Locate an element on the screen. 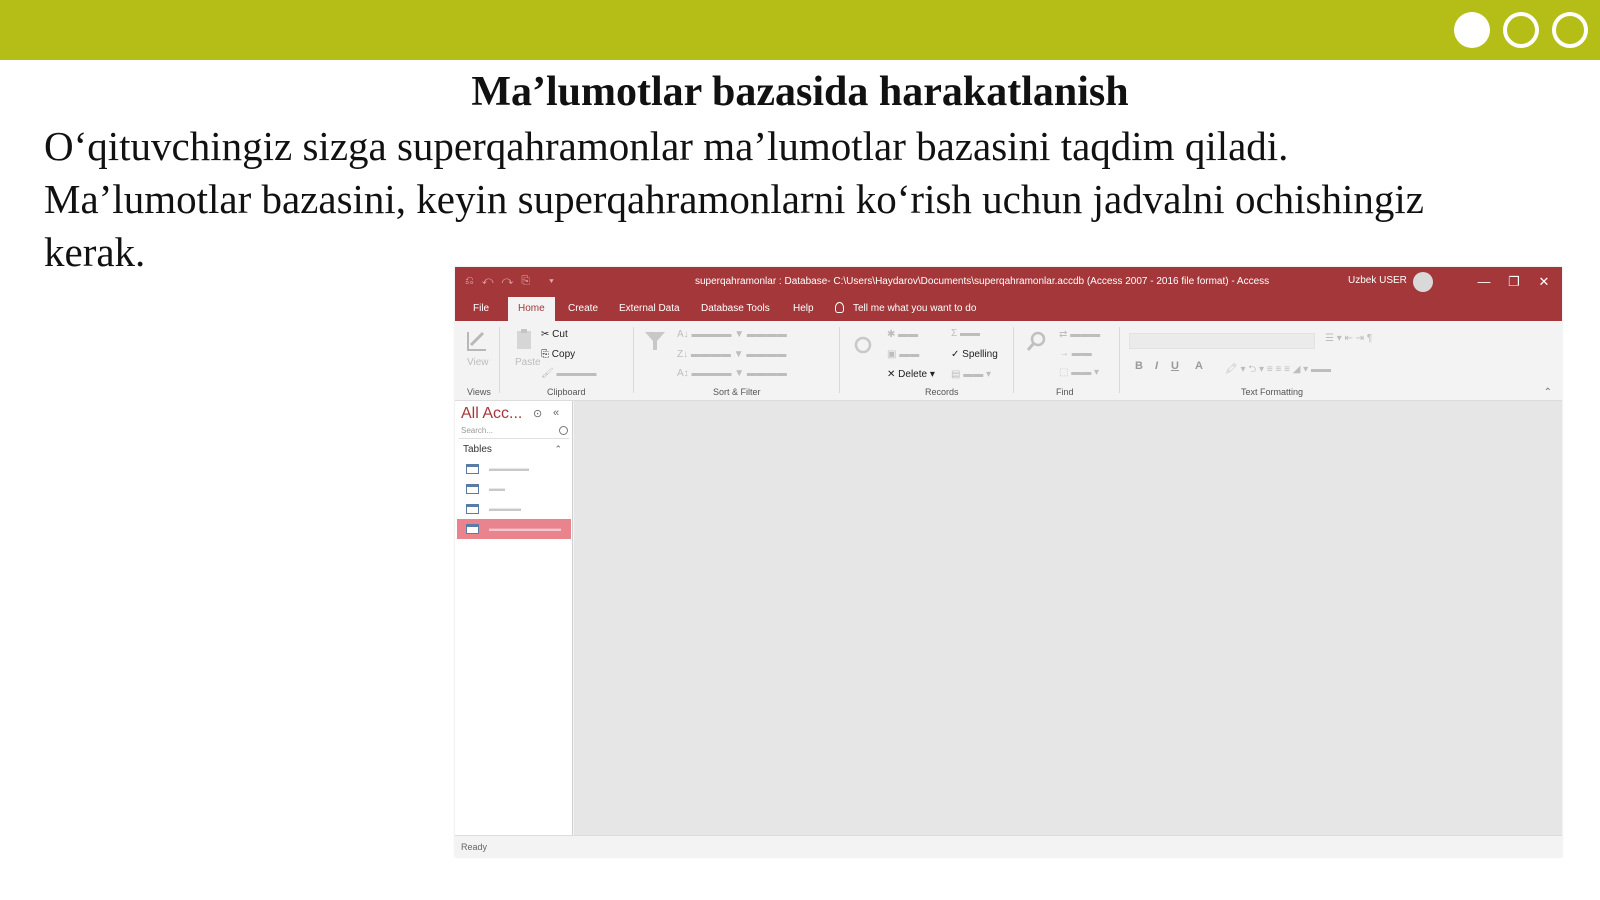  group-label-text-formatting: Text Formatting is located at coordinates (1272, 392).